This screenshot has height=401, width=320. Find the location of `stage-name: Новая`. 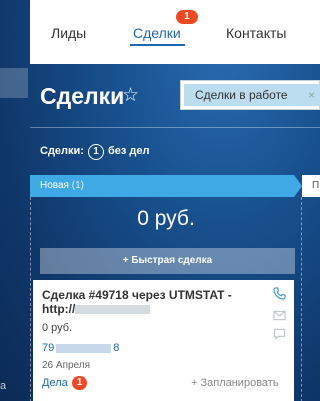

stage-name: Новая is located at coordinates (54, 185).